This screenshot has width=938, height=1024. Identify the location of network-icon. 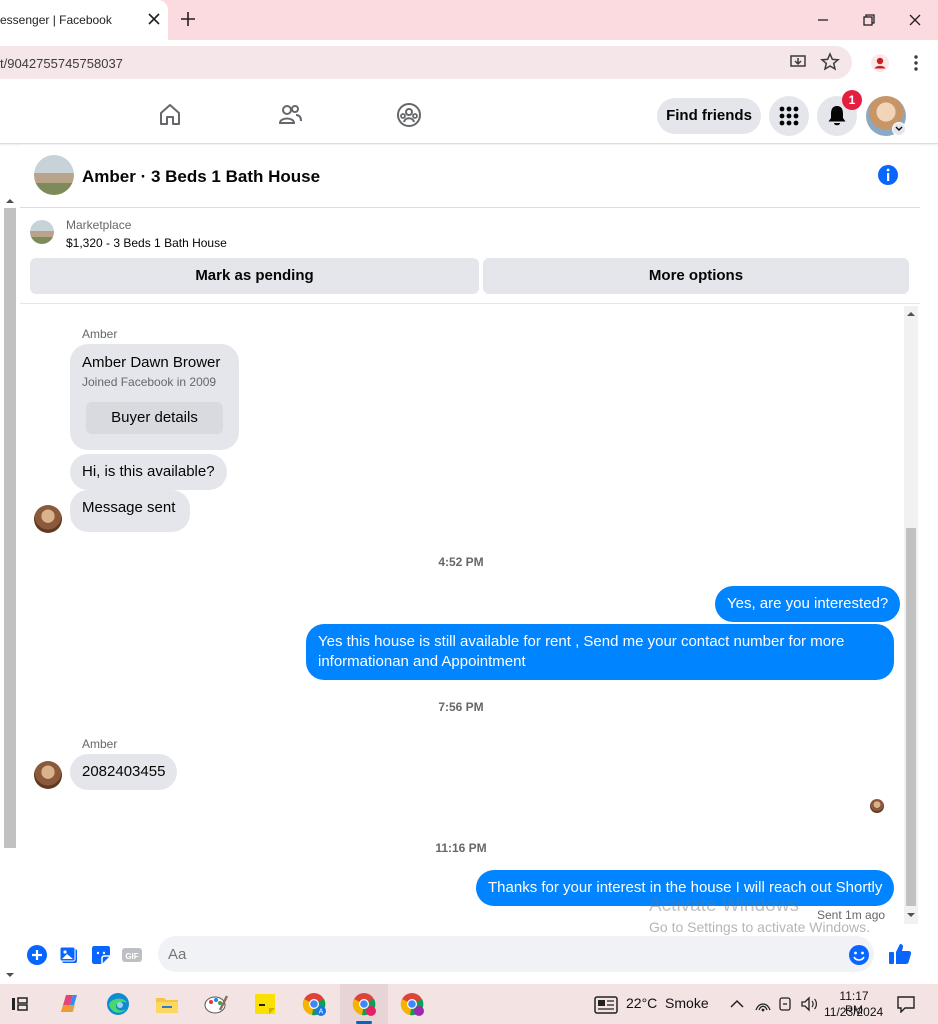
(763, 1004).